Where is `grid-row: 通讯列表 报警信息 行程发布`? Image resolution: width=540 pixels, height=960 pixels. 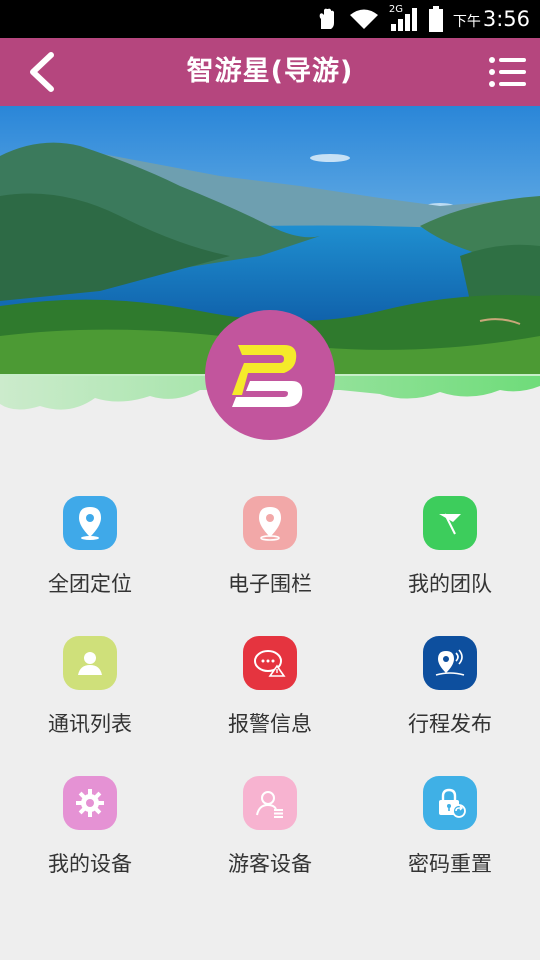 grid-row: 通讯列表 报警信息 行程发布 is located at coordinates (270, 680).